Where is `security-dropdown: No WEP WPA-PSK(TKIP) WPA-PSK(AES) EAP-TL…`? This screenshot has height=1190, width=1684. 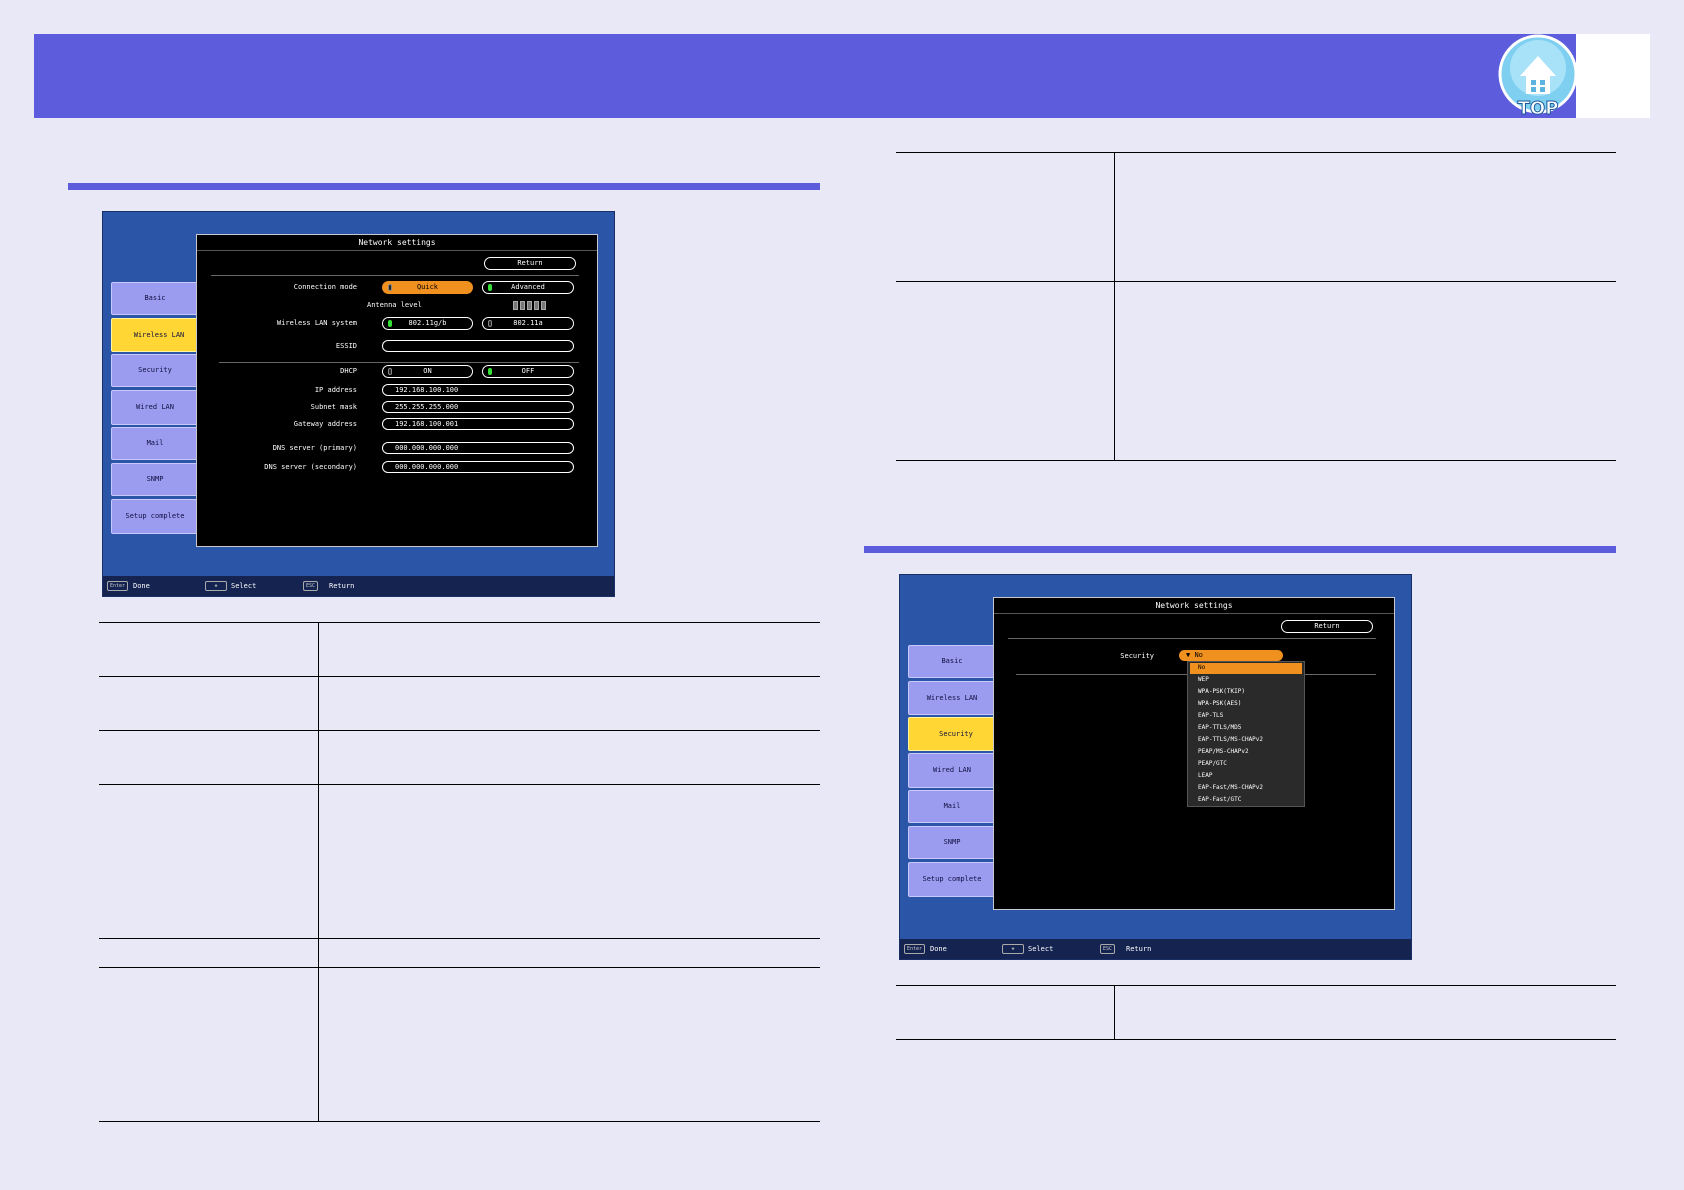 security-dropdown: No WEP WPA-PSK(TKIP) WPA-PSK(AES) EAP-TL… is located at coordinates (1246, 734).